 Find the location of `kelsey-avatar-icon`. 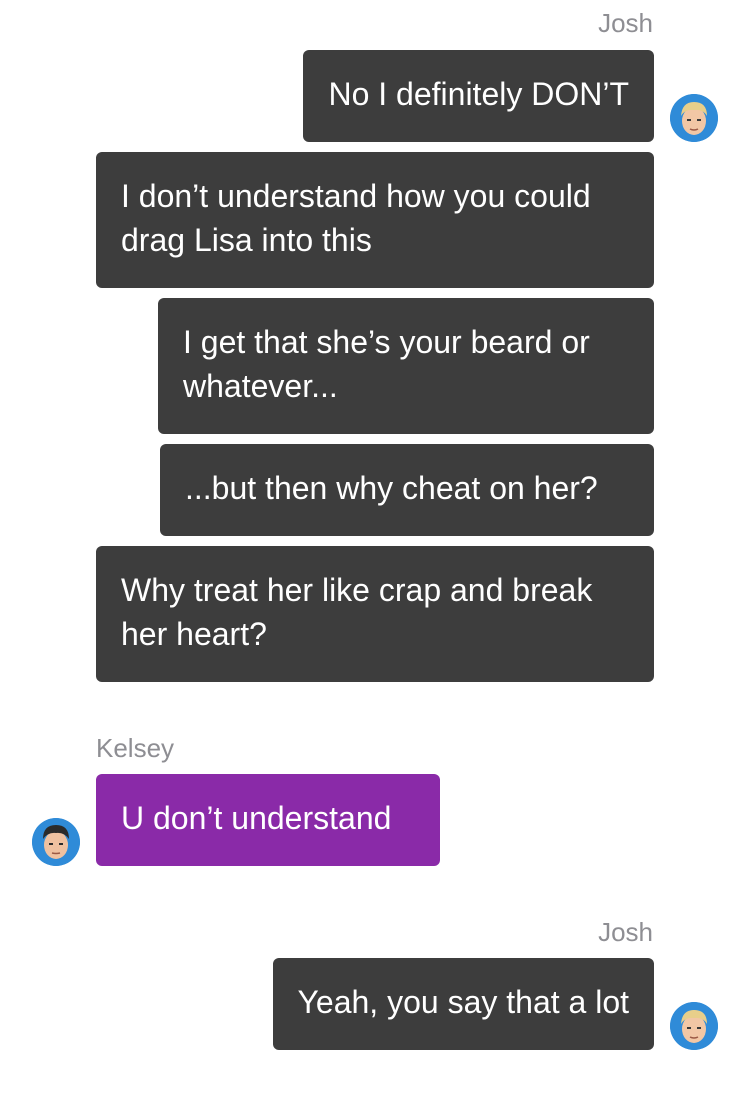

kelsey-avatar-icon is located at coordinates (56, 842).